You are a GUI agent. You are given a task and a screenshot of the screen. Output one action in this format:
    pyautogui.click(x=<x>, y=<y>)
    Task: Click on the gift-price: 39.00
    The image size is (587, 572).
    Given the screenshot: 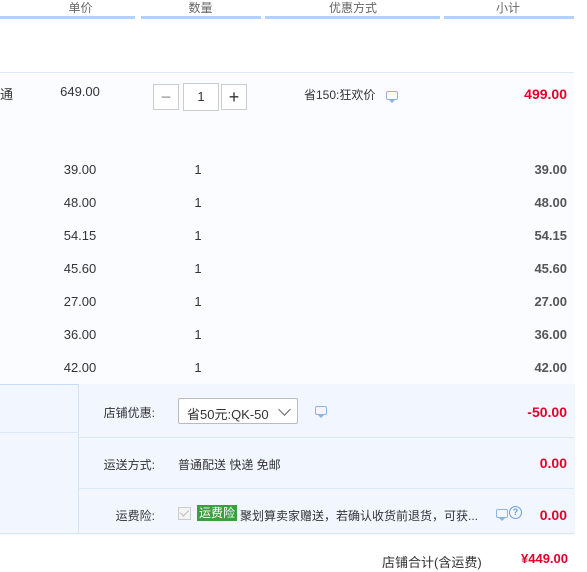 What is the action you would take?
    pyautogui.click(x=80, y=169)
    